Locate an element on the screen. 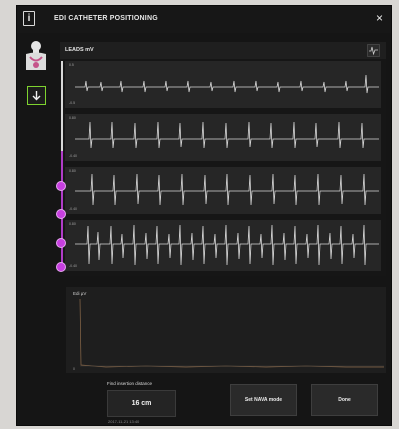 This screenshot has width=399, height=429. edi-label: Edi µV is located at coordinates (80, 293).